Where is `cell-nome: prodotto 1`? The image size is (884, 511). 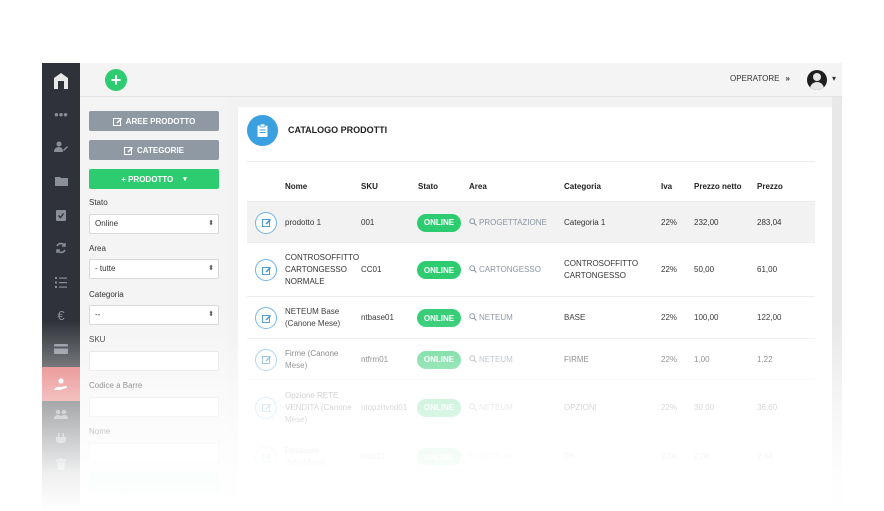 cell-nome: prodotto 1 is located at coordinates (303, 222).